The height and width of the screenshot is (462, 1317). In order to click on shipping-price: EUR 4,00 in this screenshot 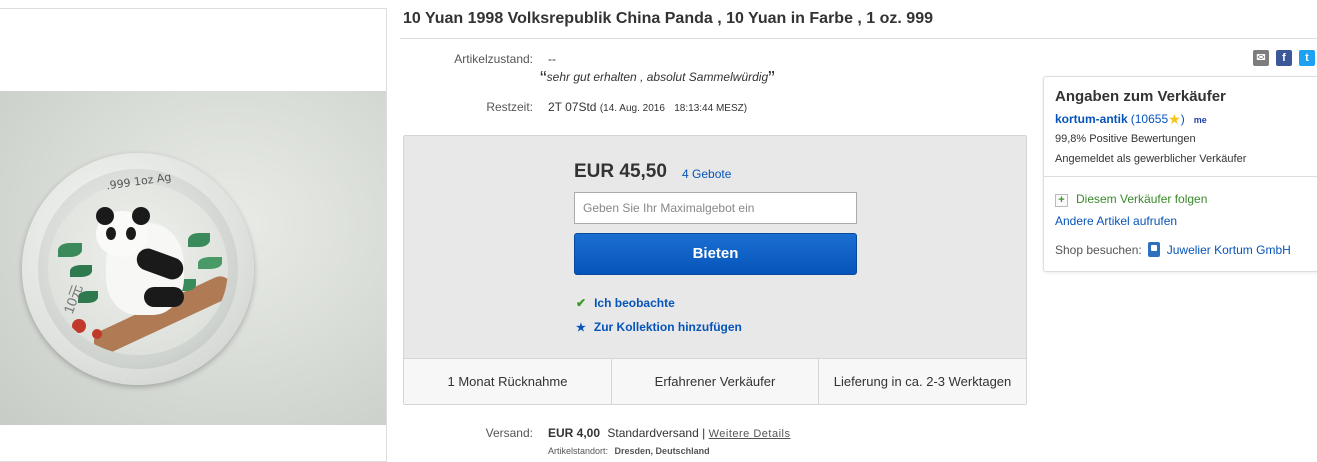, I will do `click(574, 433)`.